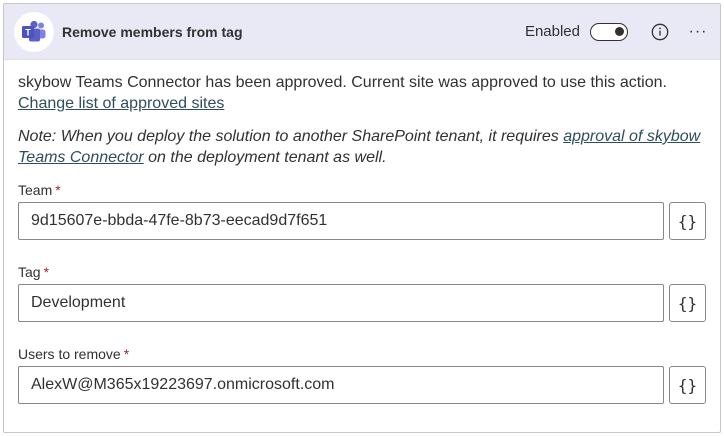  Describe the element at coordinates (341, 385) in the screenshot. I see `users-input` at that location.